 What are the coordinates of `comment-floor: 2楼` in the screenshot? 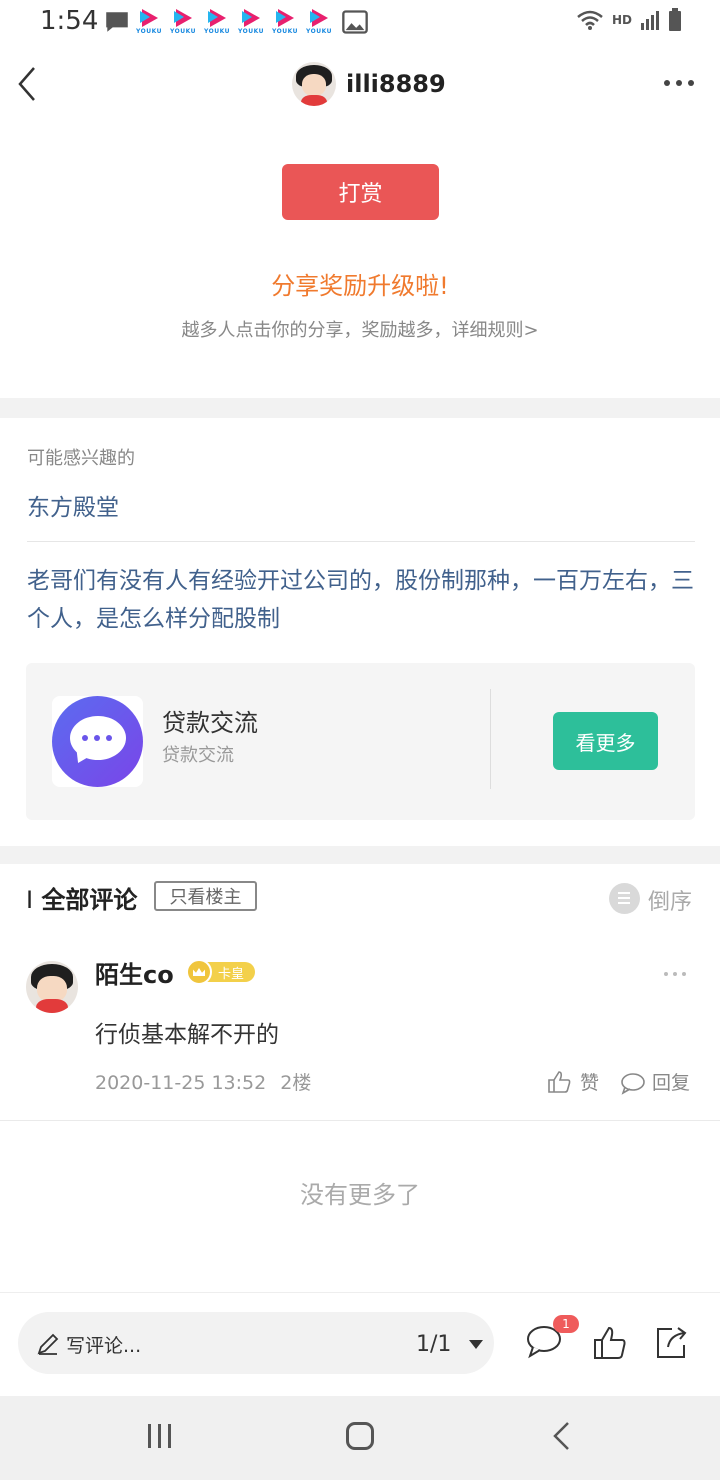 It's located at (296, 1083).